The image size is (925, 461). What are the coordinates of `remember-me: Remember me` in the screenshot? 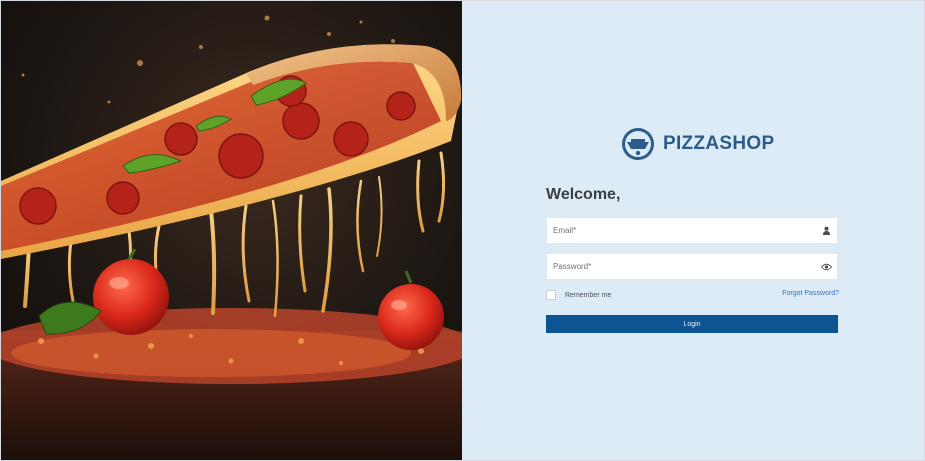 It's located at (578, 295).